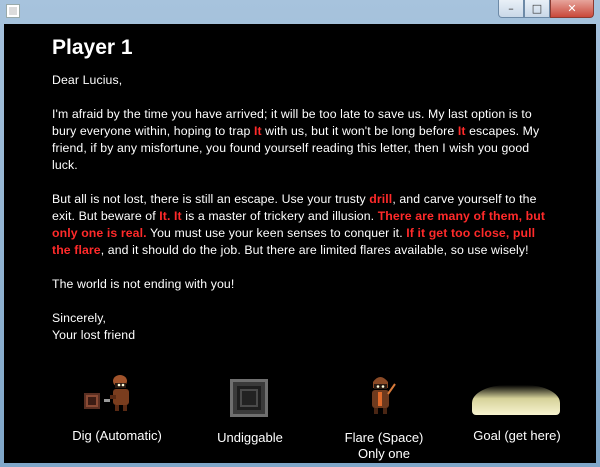 This screenshot has height=467, width=600. I want to click on window-controls: – □ ✕, so click(546, 9).